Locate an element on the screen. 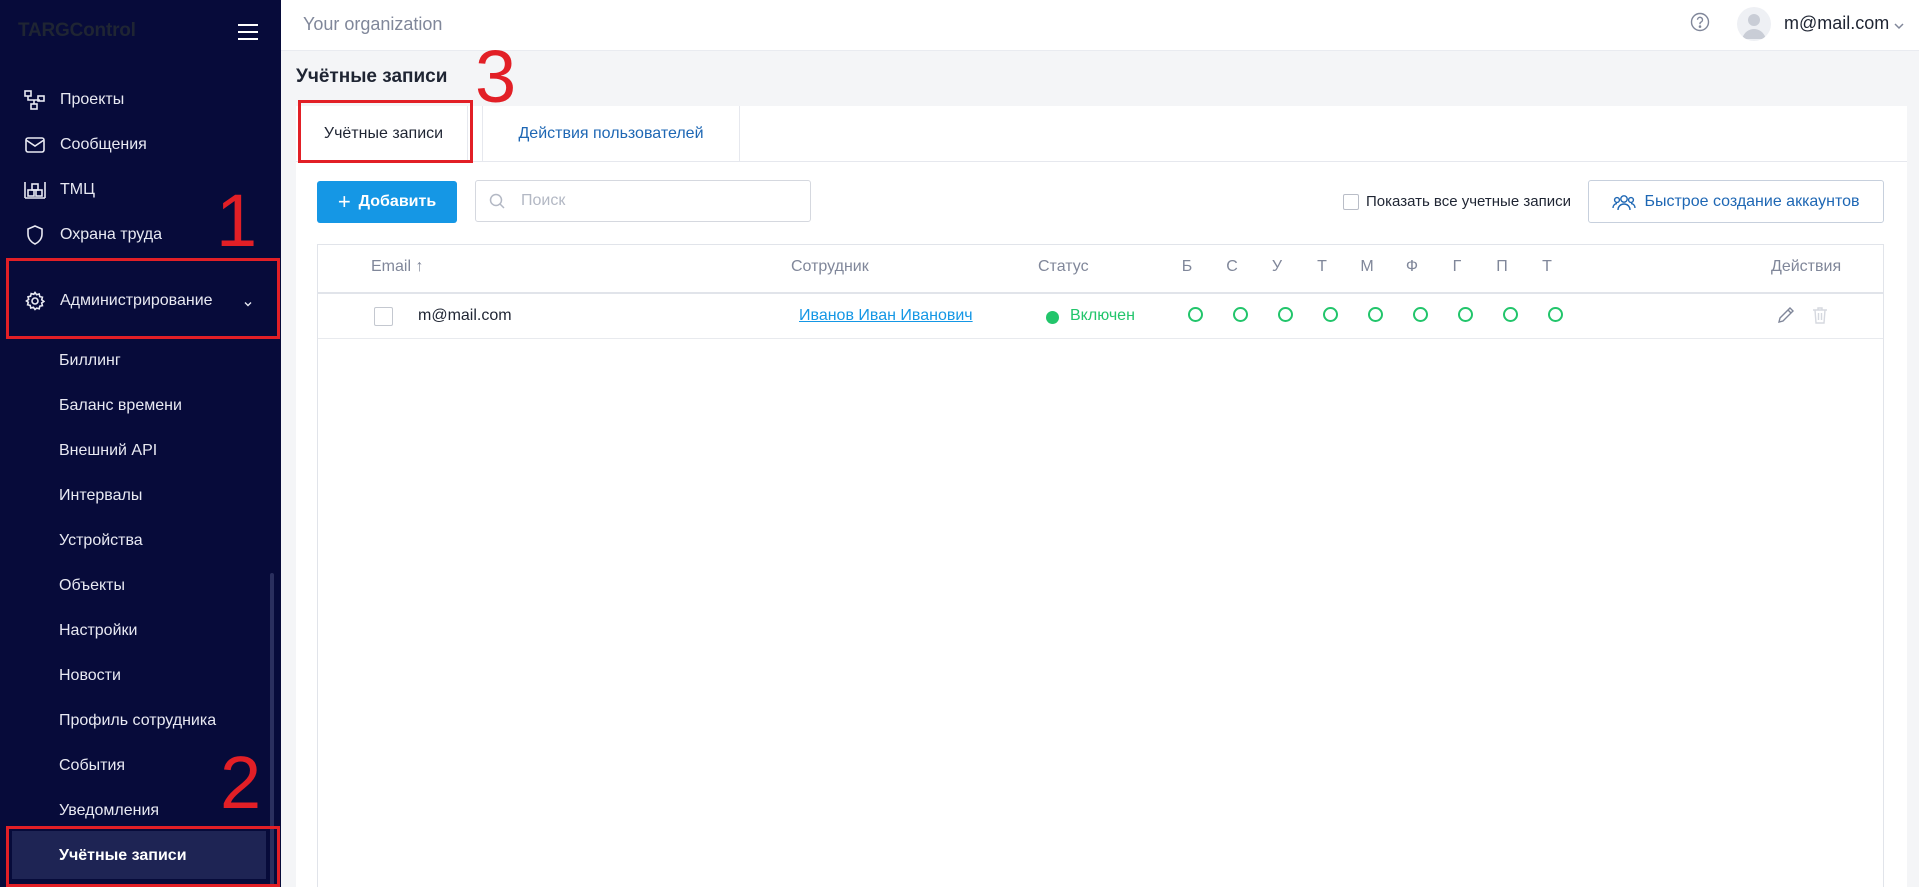 The height and width of the screenshot is (887, 1919). help-icon is located at coordinates (1700, 22).